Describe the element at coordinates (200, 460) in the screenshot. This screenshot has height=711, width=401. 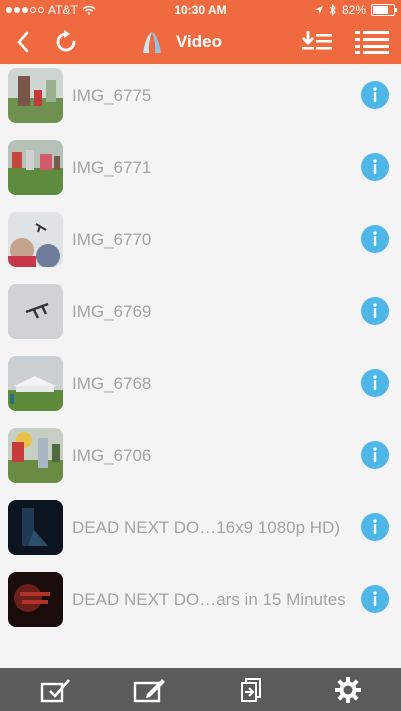
I see `video-row: IMG_6706` at that location.